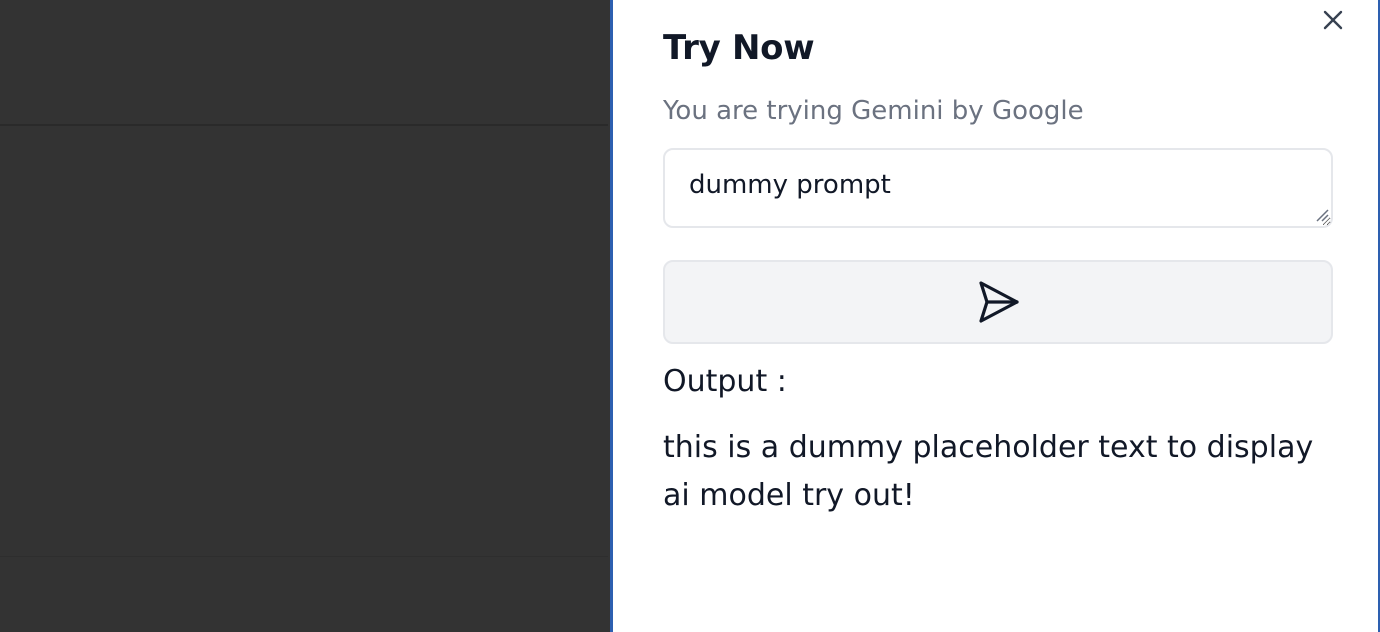 Image resolution: width=1380 pixels, height=632 pixels. I want to click on send-icon, so click(999, 302).